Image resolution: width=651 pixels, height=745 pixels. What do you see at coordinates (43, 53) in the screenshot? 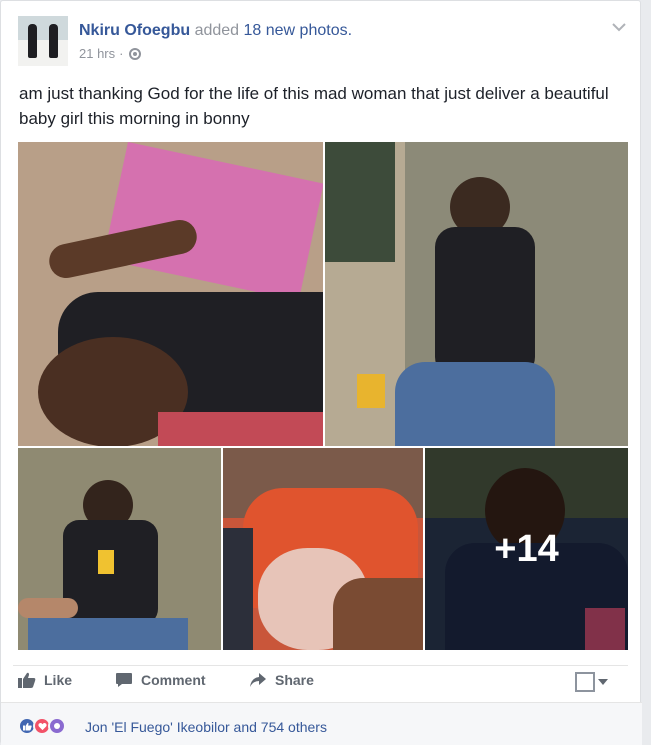
I see `avatar-ground` at bounding box center [43, 53].